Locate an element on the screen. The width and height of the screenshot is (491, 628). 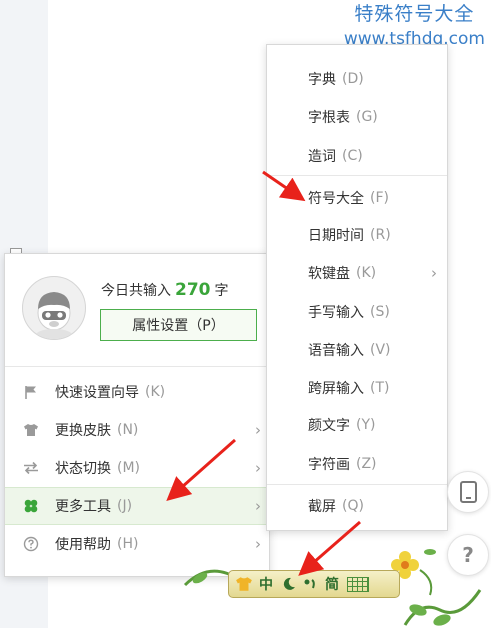
submenu-item-dictionary: 字典 (D) is located at coordinates (357, 79).